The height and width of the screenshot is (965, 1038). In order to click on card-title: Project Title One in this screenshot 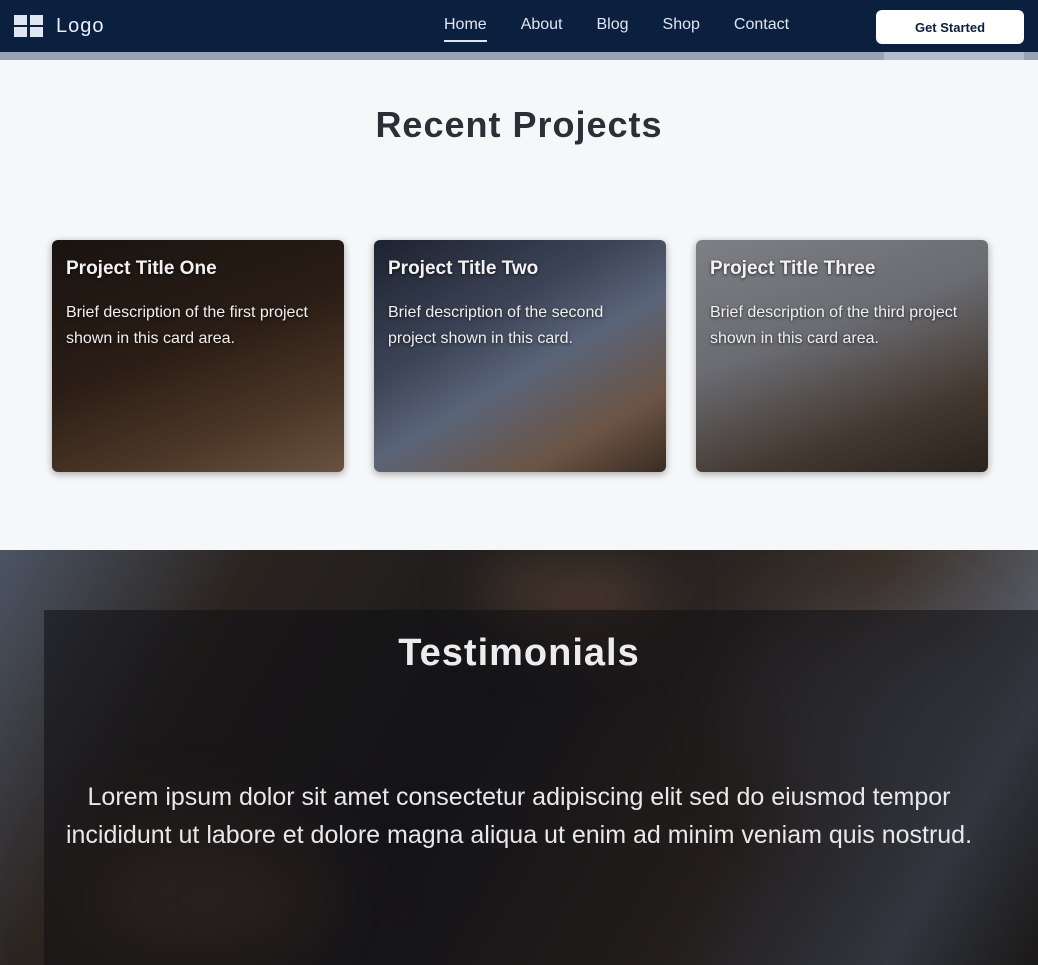, I will do `click(141, 268)`.